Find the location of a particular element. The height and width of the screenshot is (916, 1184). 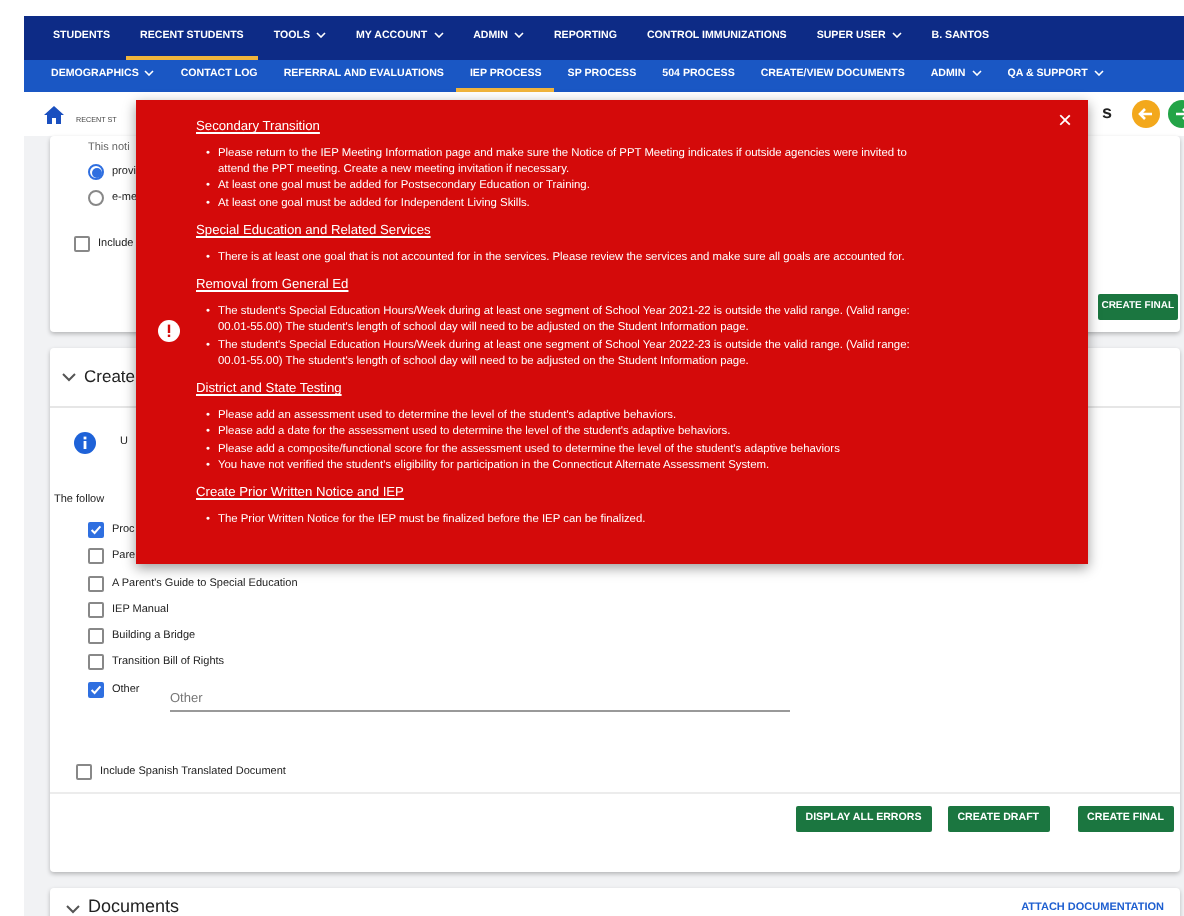

card-title: Create is located at coordinates (110, 377).